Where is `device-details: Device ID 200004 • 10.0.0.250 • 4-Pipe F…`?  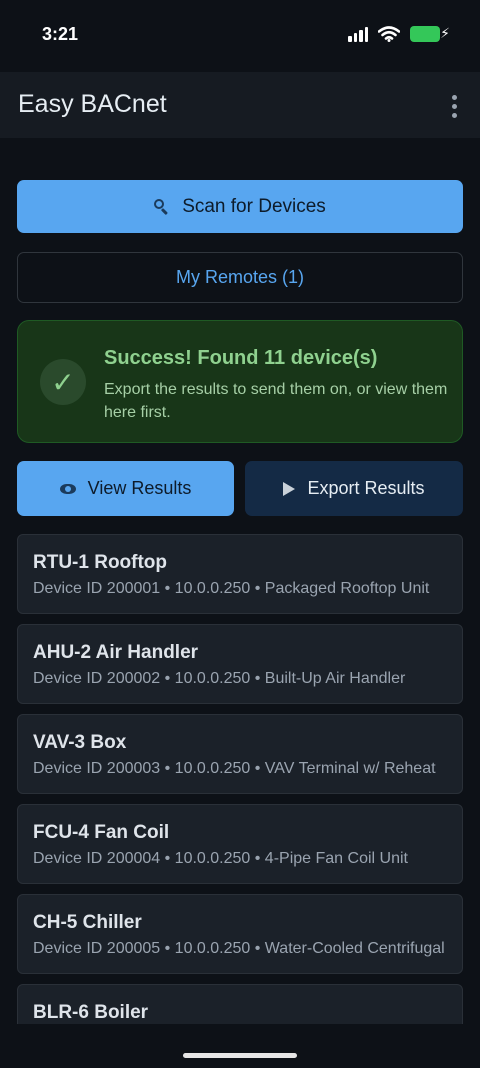
device-details: Device ID 200004 • 10.0.0.250 • 4-Pipe F… is located at coordinates (220, 858).